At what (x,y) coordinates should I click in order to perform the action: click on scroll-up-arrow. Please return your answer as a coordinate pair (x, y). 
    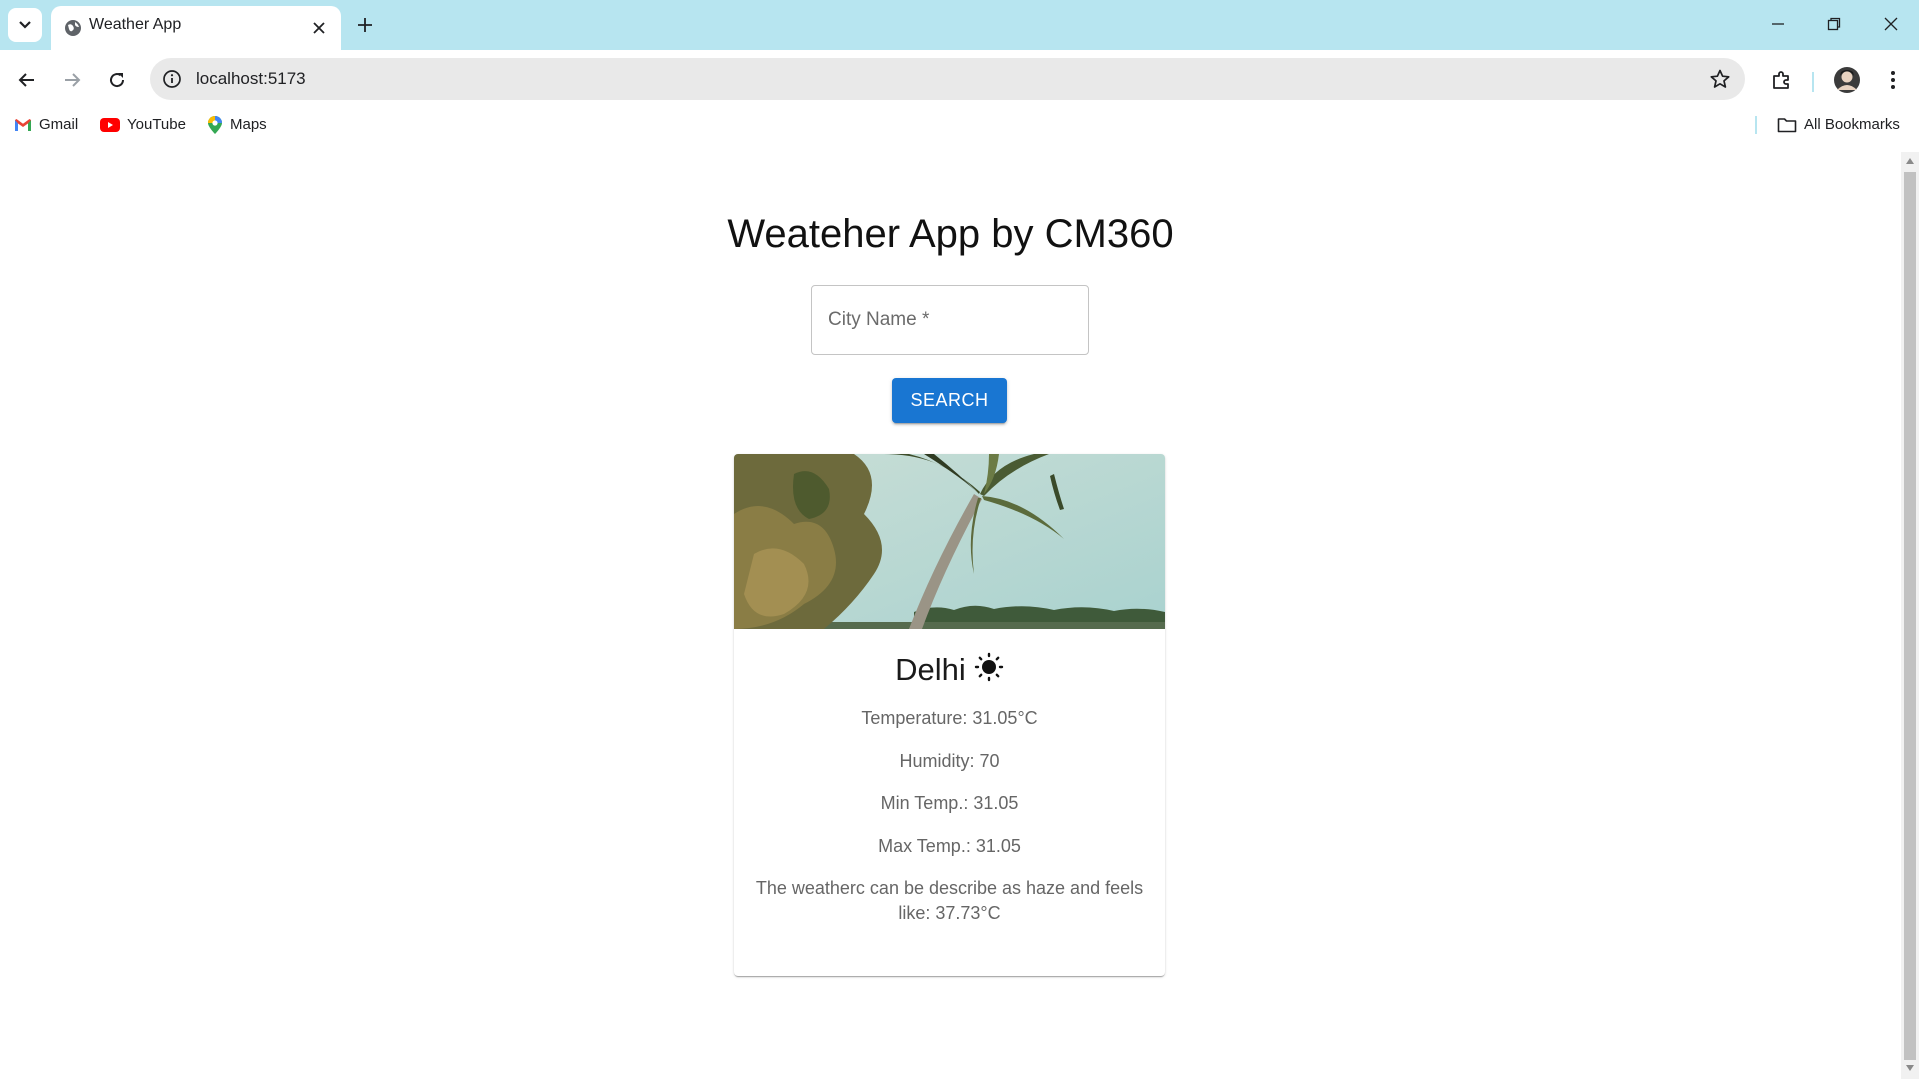
    Looking at the image, I should click on (1910, 161).